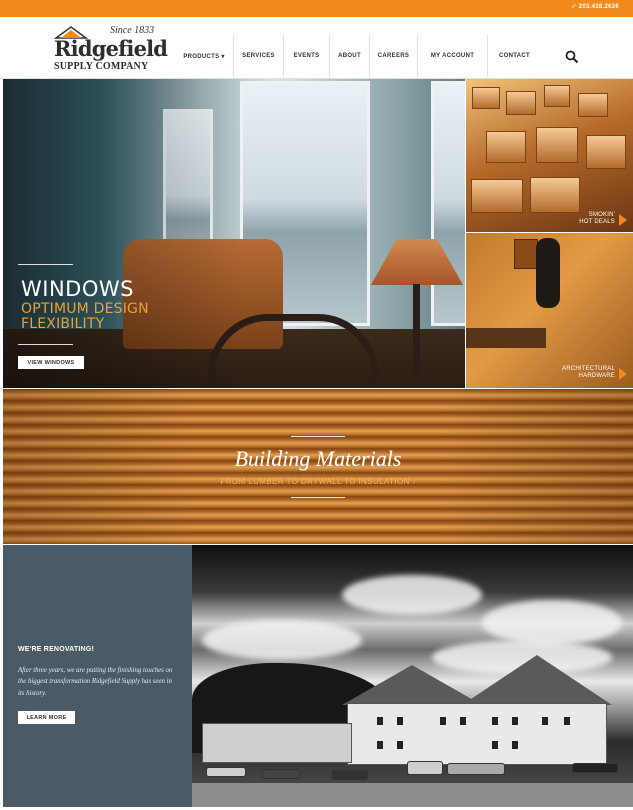 Image resolution: width=633 pixels, height=810 pixels. What do you see at coordinates (132, 30) in the screenshot?
I see `since-text: Since 1833` at bounding box center [132, 30].